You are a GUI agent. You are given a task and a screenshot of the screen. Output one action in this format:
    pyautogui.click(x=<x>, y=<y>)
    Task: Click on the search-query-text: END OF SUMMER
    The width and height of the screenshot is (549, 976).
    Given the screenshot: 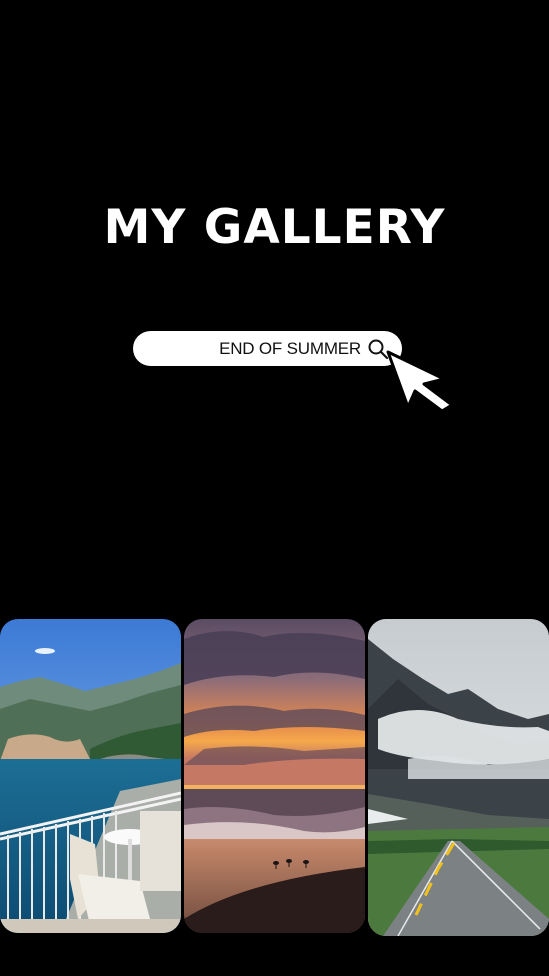 What is the action you would take?
    pyautogui.click(x=247, y=348)
    